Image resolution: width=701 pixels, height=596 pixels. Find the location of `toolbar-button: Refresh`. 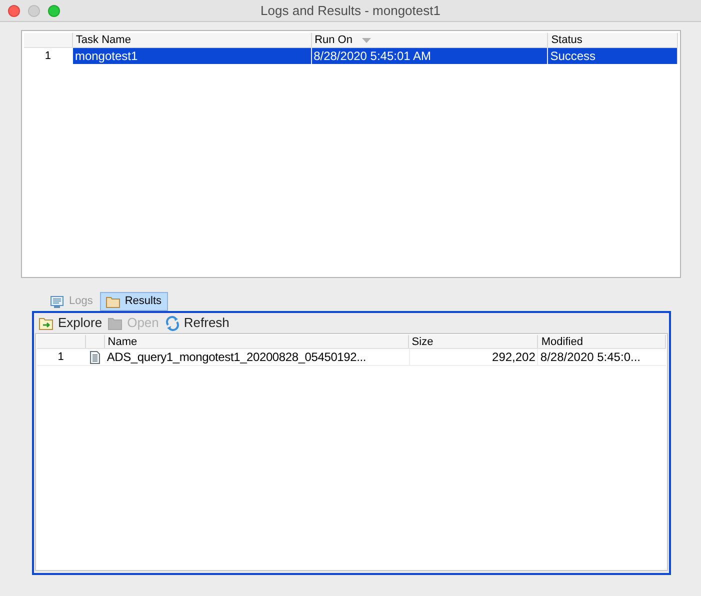

toolbar-button: Refresh is located at coordinates (197, 323).